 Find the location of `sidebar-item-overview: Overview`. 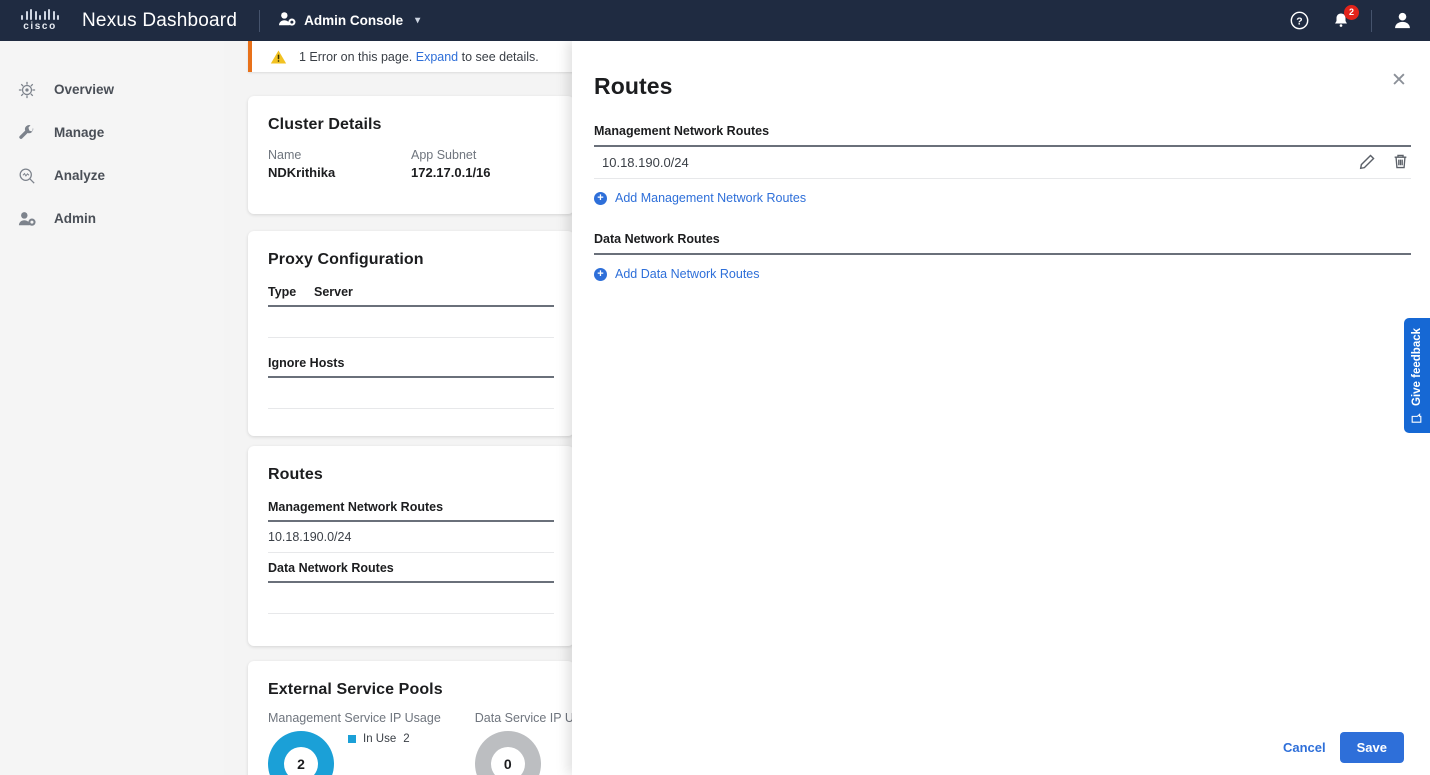

sidebar-item-overview: Overview is located at coordinates (112, 89).